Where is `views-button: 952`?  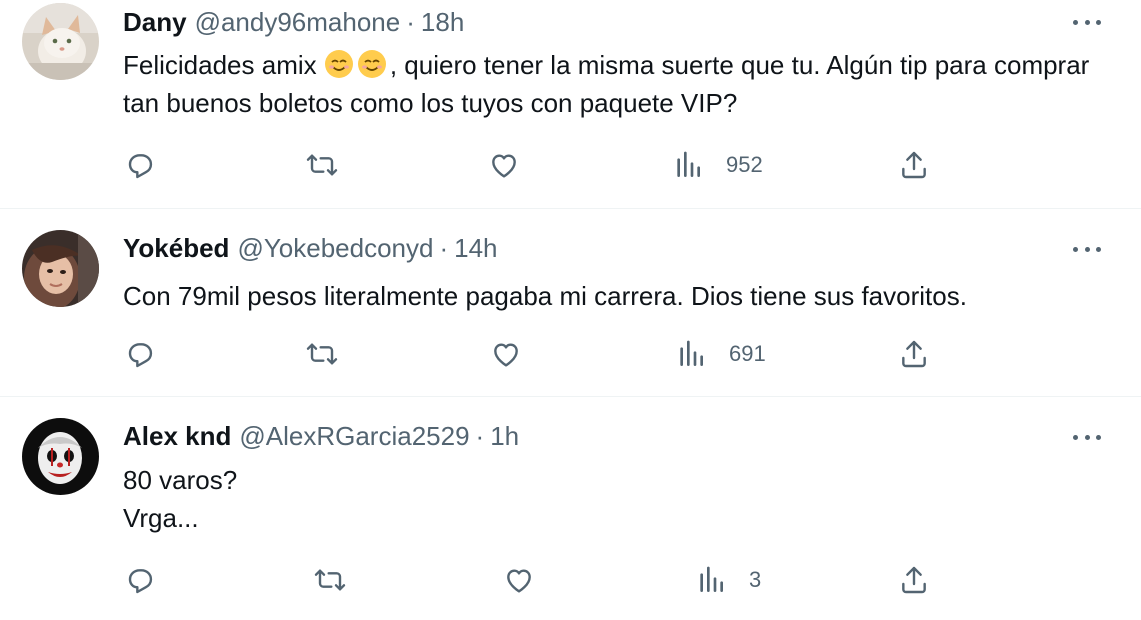 views-button: 952 is located at coordinates (717, 165).